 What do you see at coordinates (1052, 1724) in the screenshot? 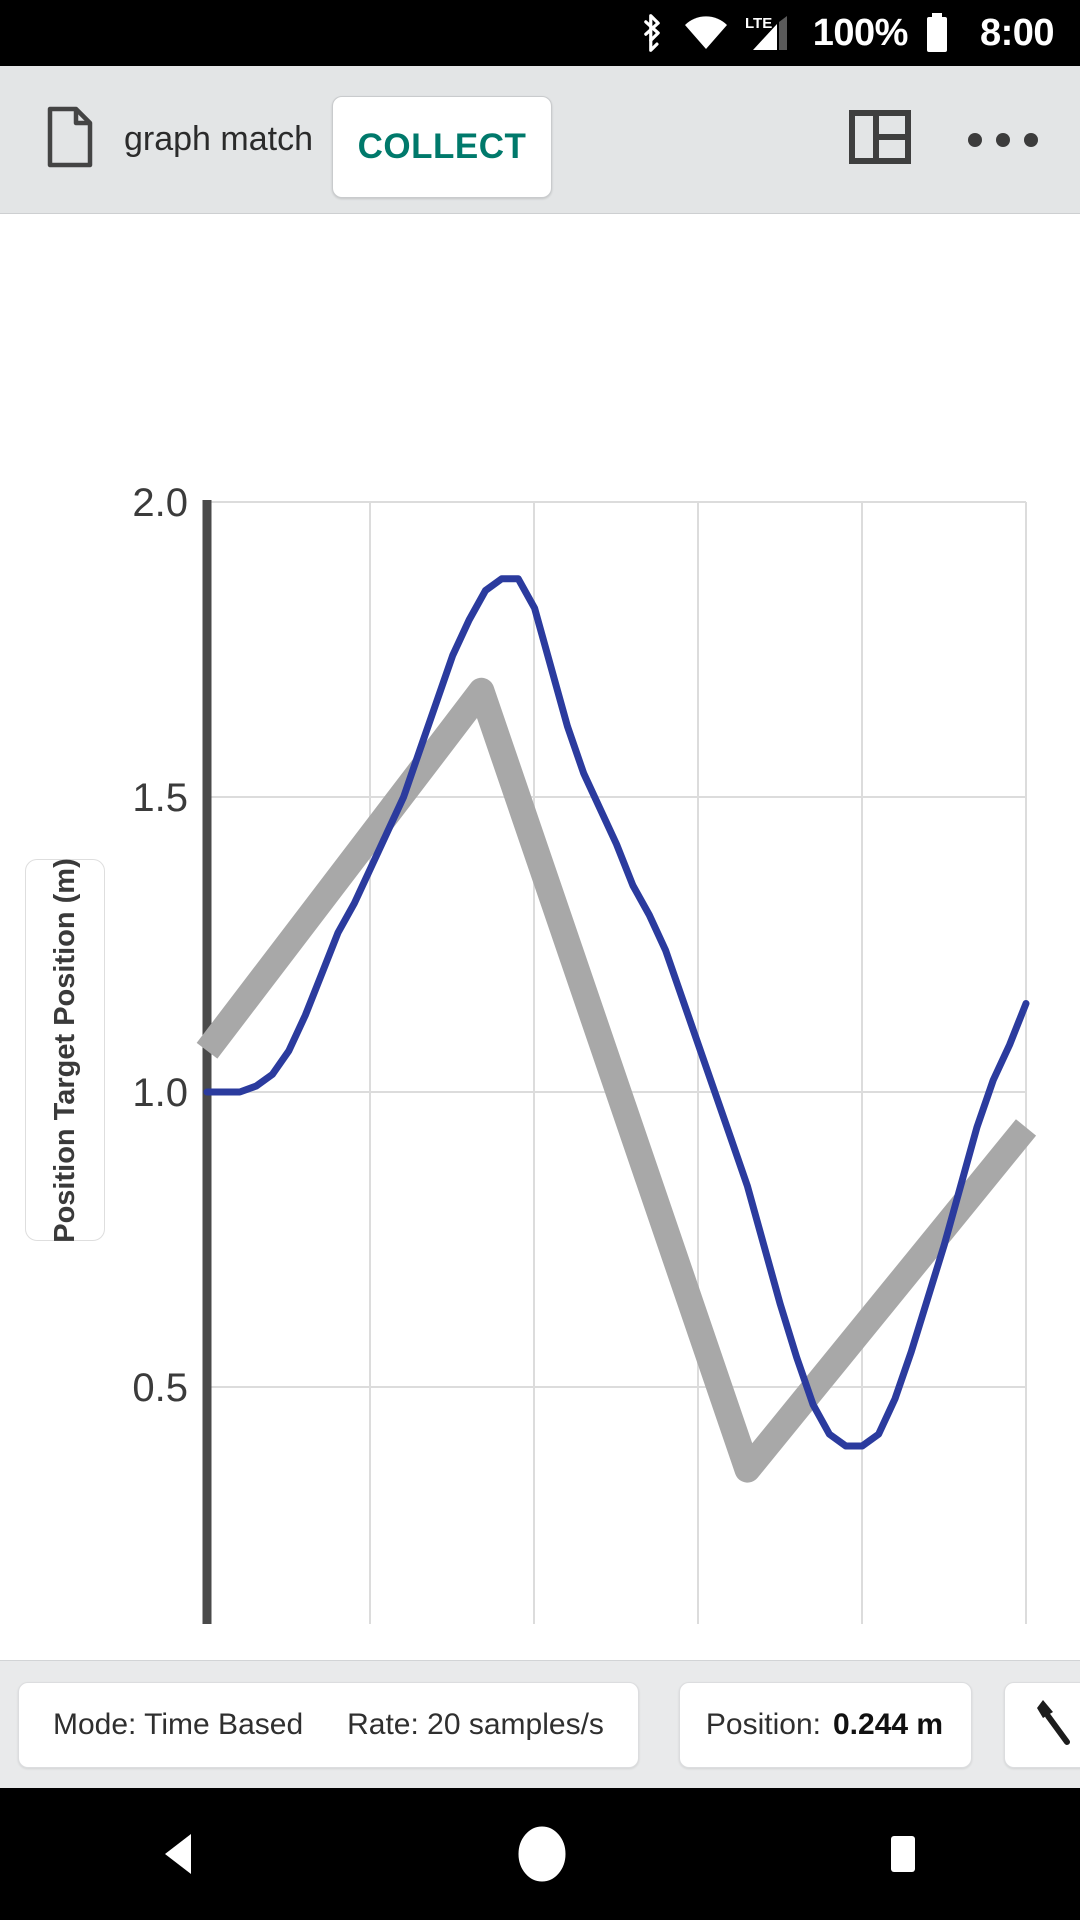
I see `wrench-icon` at bounding box center [1052, 1724].